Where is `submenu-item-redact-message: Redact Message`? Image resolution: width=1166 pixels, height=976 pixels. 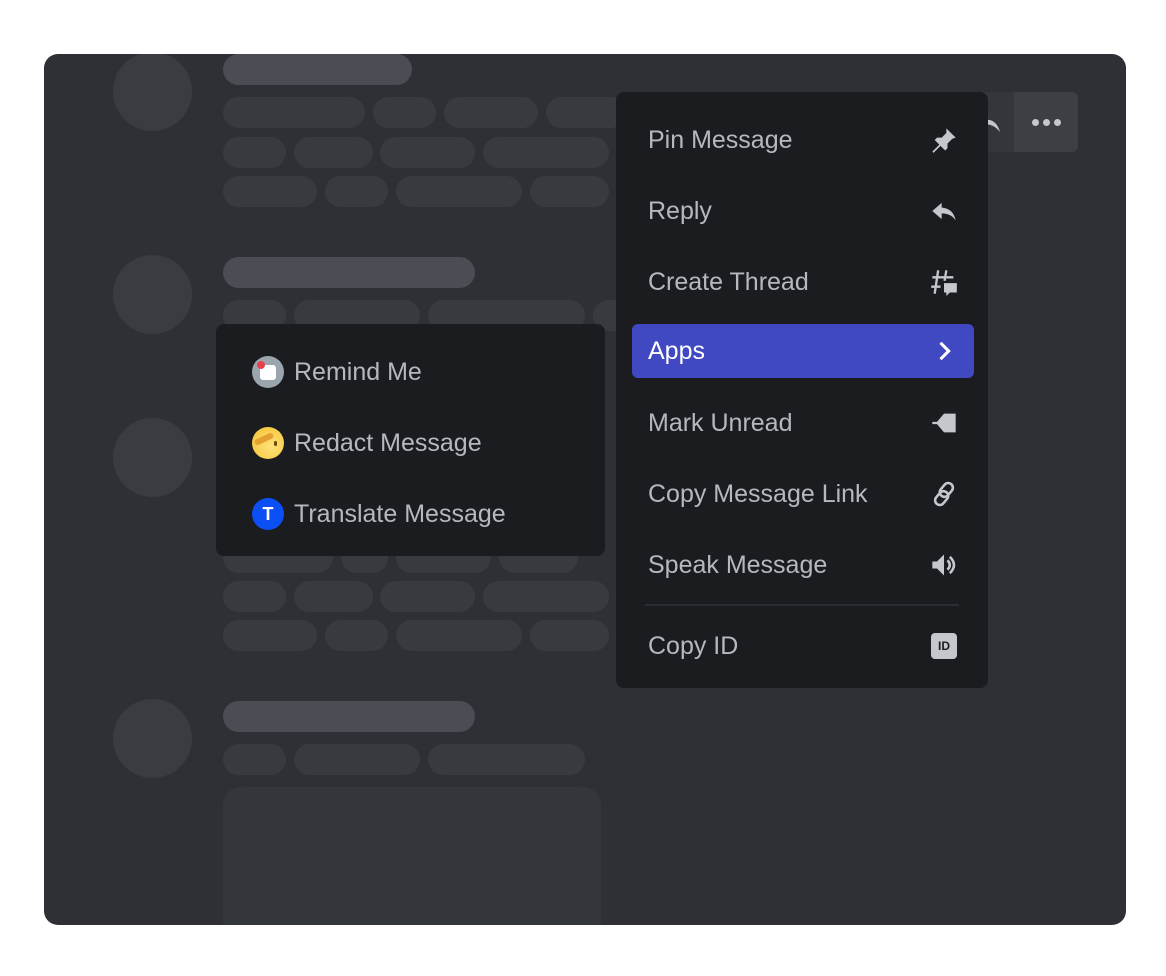 submenu-item-redact-message: Redact Message is located at coordinates (367, 443).